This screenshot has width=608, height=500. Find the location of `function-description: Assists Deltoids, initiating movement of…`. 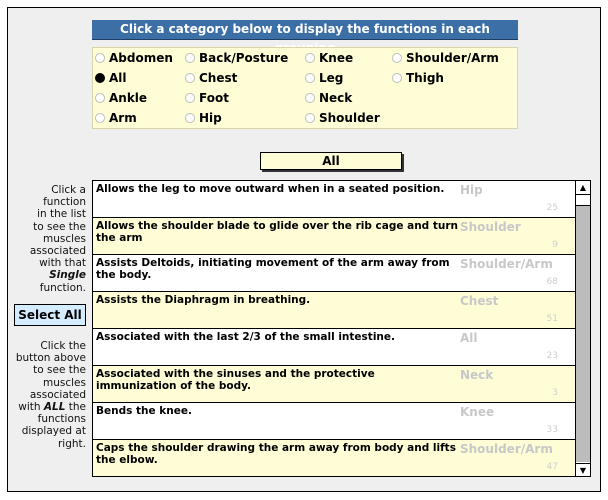

function-description: Assists Deltoids, initiating movement of… is located at coordinates (273, 269).